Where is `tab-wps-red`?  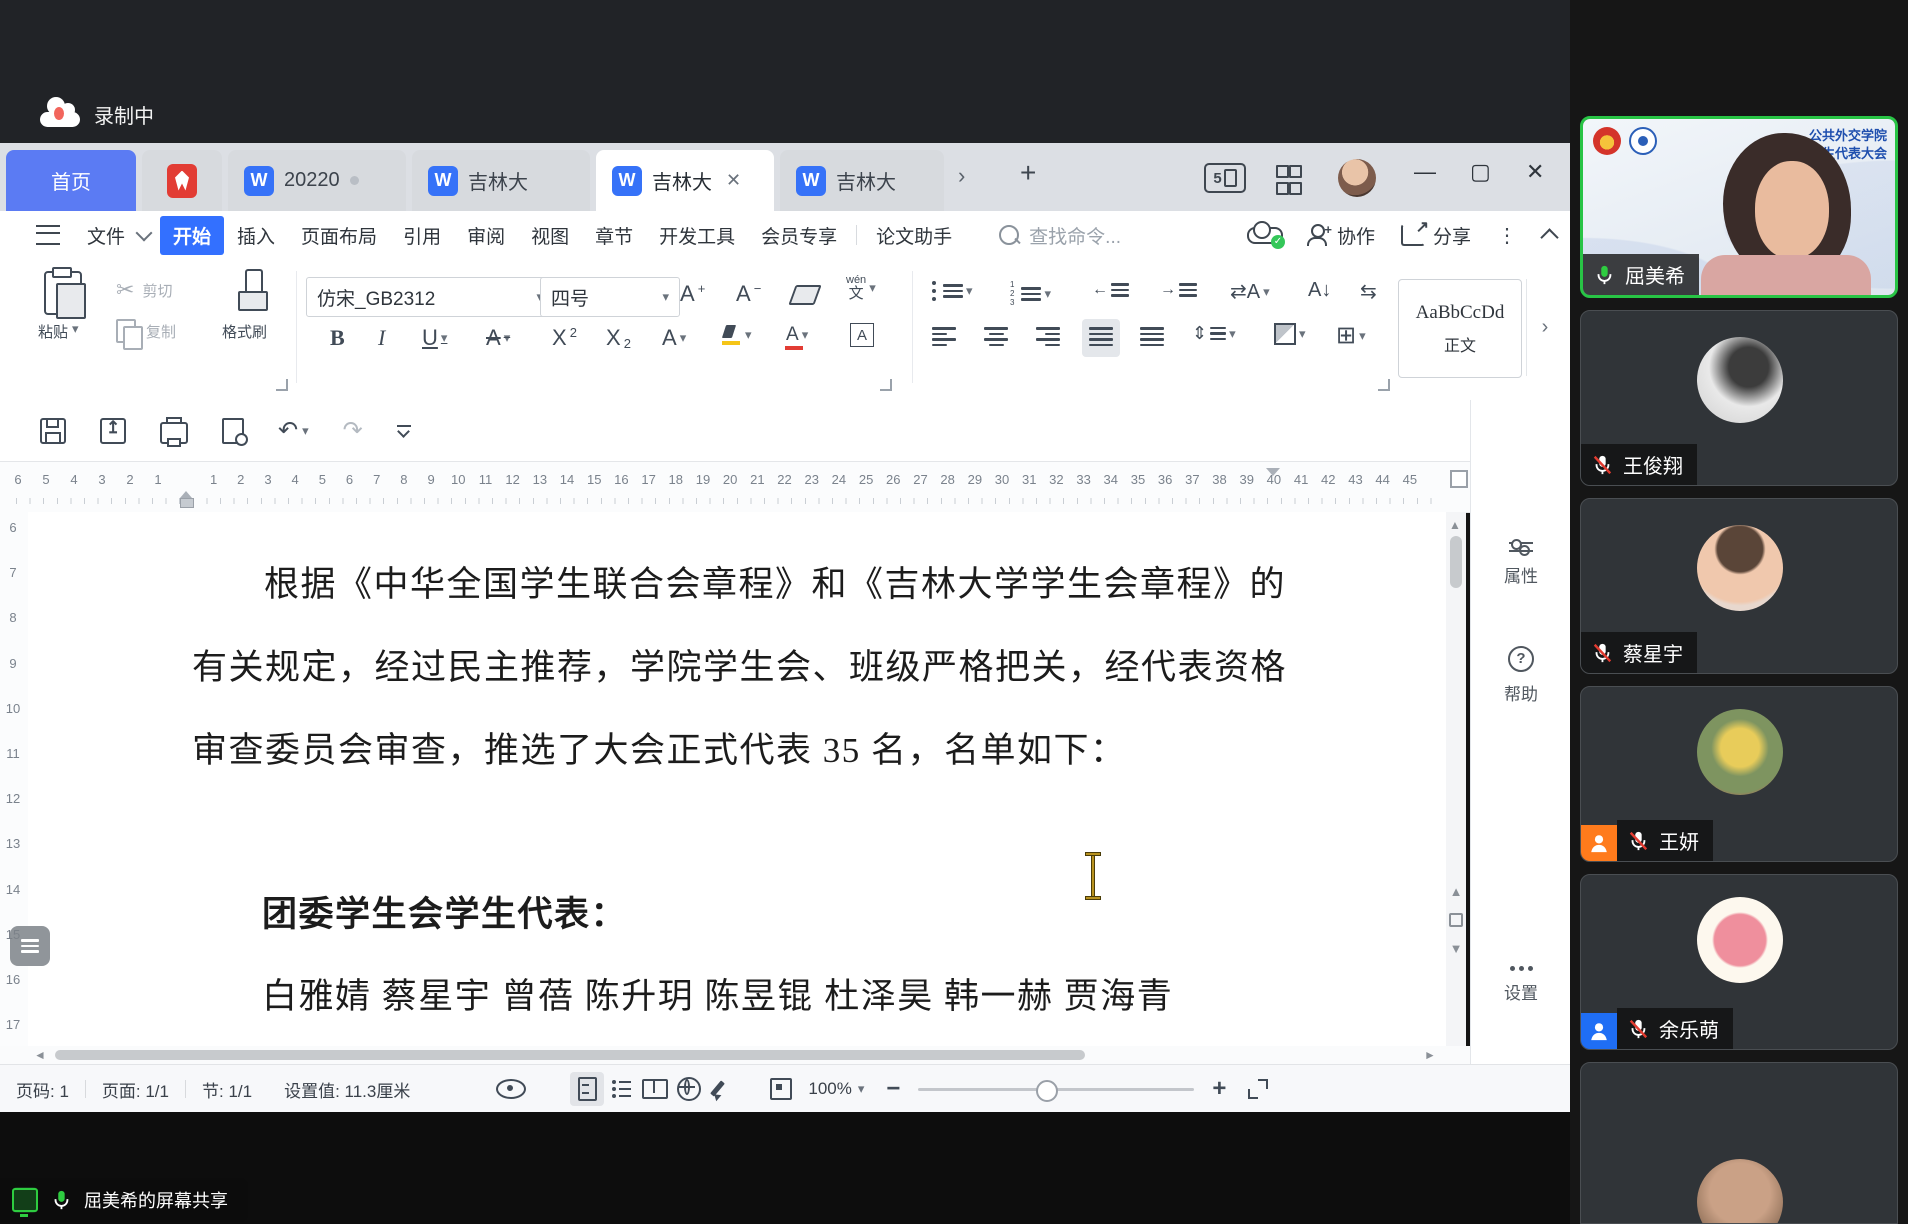 tab-wps-red is located at coordinates (182, 180).